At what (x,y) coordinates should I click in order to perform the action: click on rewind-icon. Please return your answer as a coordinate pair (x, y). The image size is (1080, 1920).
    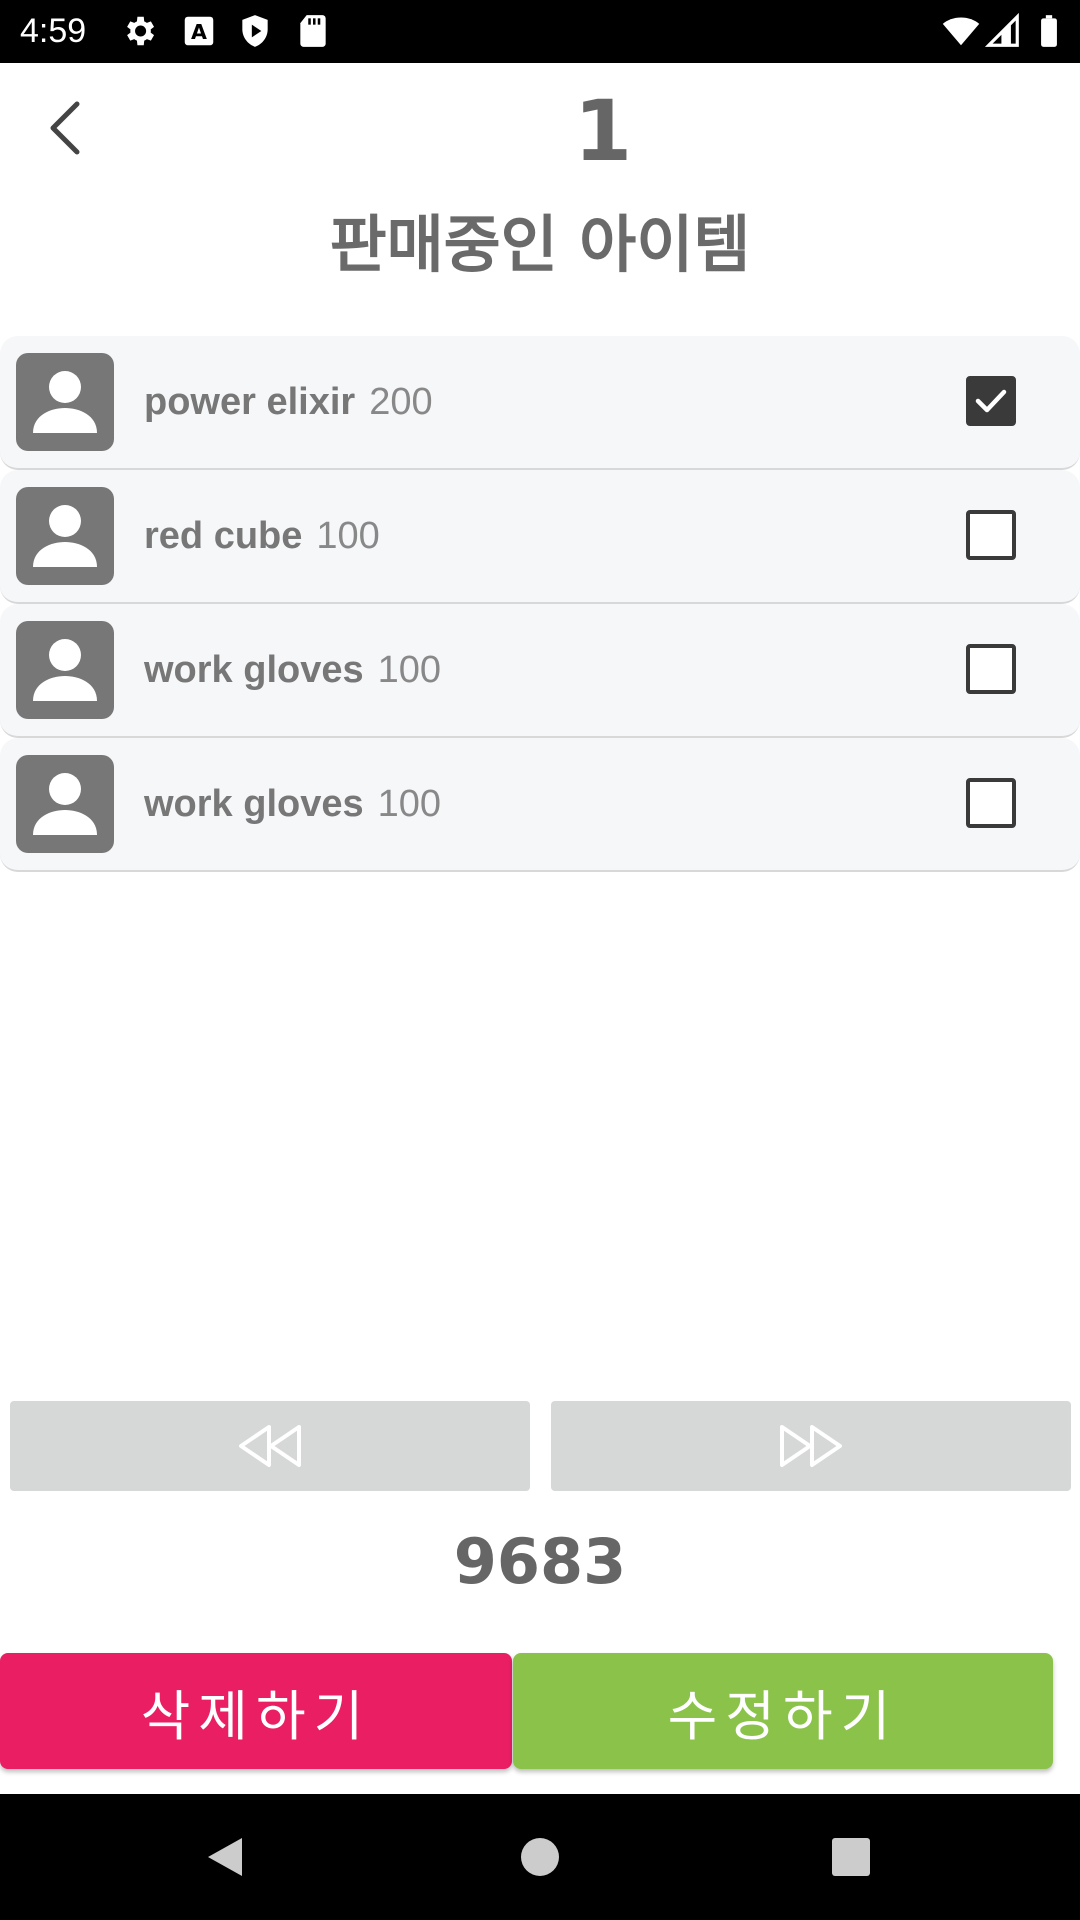
    Looking at the image, I should click on (270, 1446).